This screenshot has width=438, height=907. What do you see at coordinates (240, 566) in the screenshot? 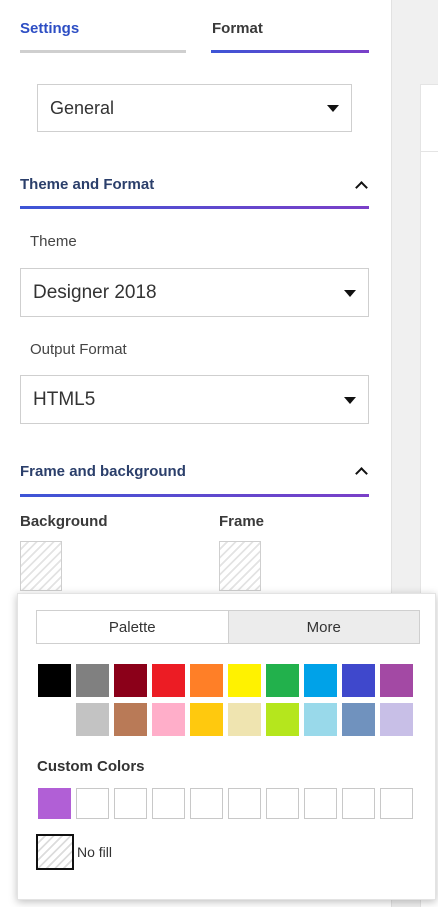
I see `frame-color-swatch` at bounding box center [240, 566].